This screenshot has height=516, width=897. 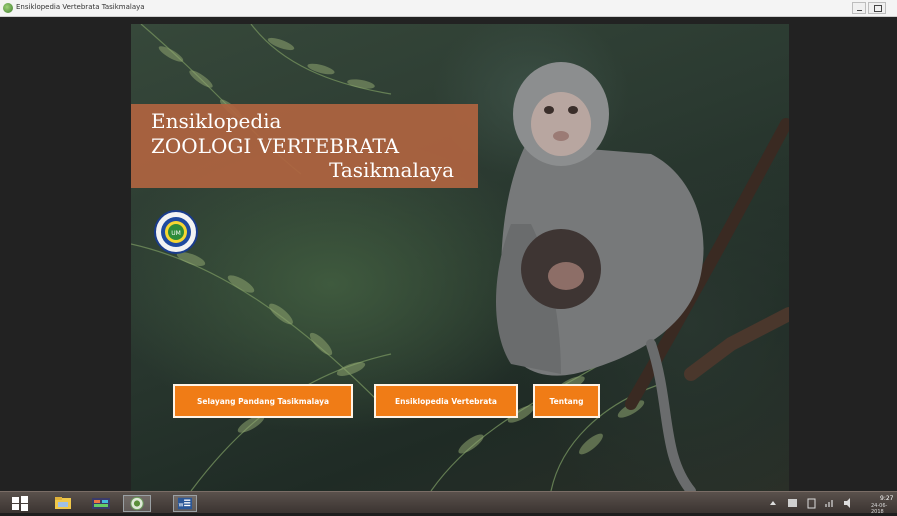 I want to click on title-line-2: ZOOLOGI VERTEBRATA, so click(x=275, y=146).